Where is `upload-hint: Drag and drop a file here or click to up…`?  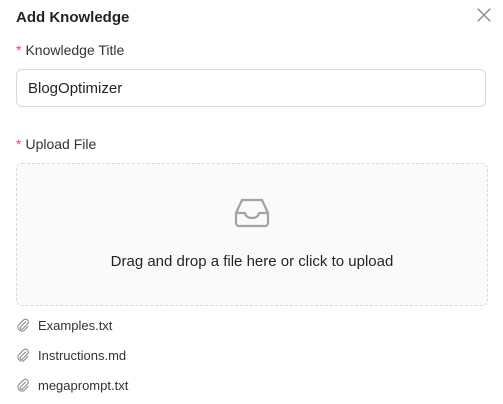
upload-hint: Drag and drop a file here or click to up… is located at coordinates (252, 261).